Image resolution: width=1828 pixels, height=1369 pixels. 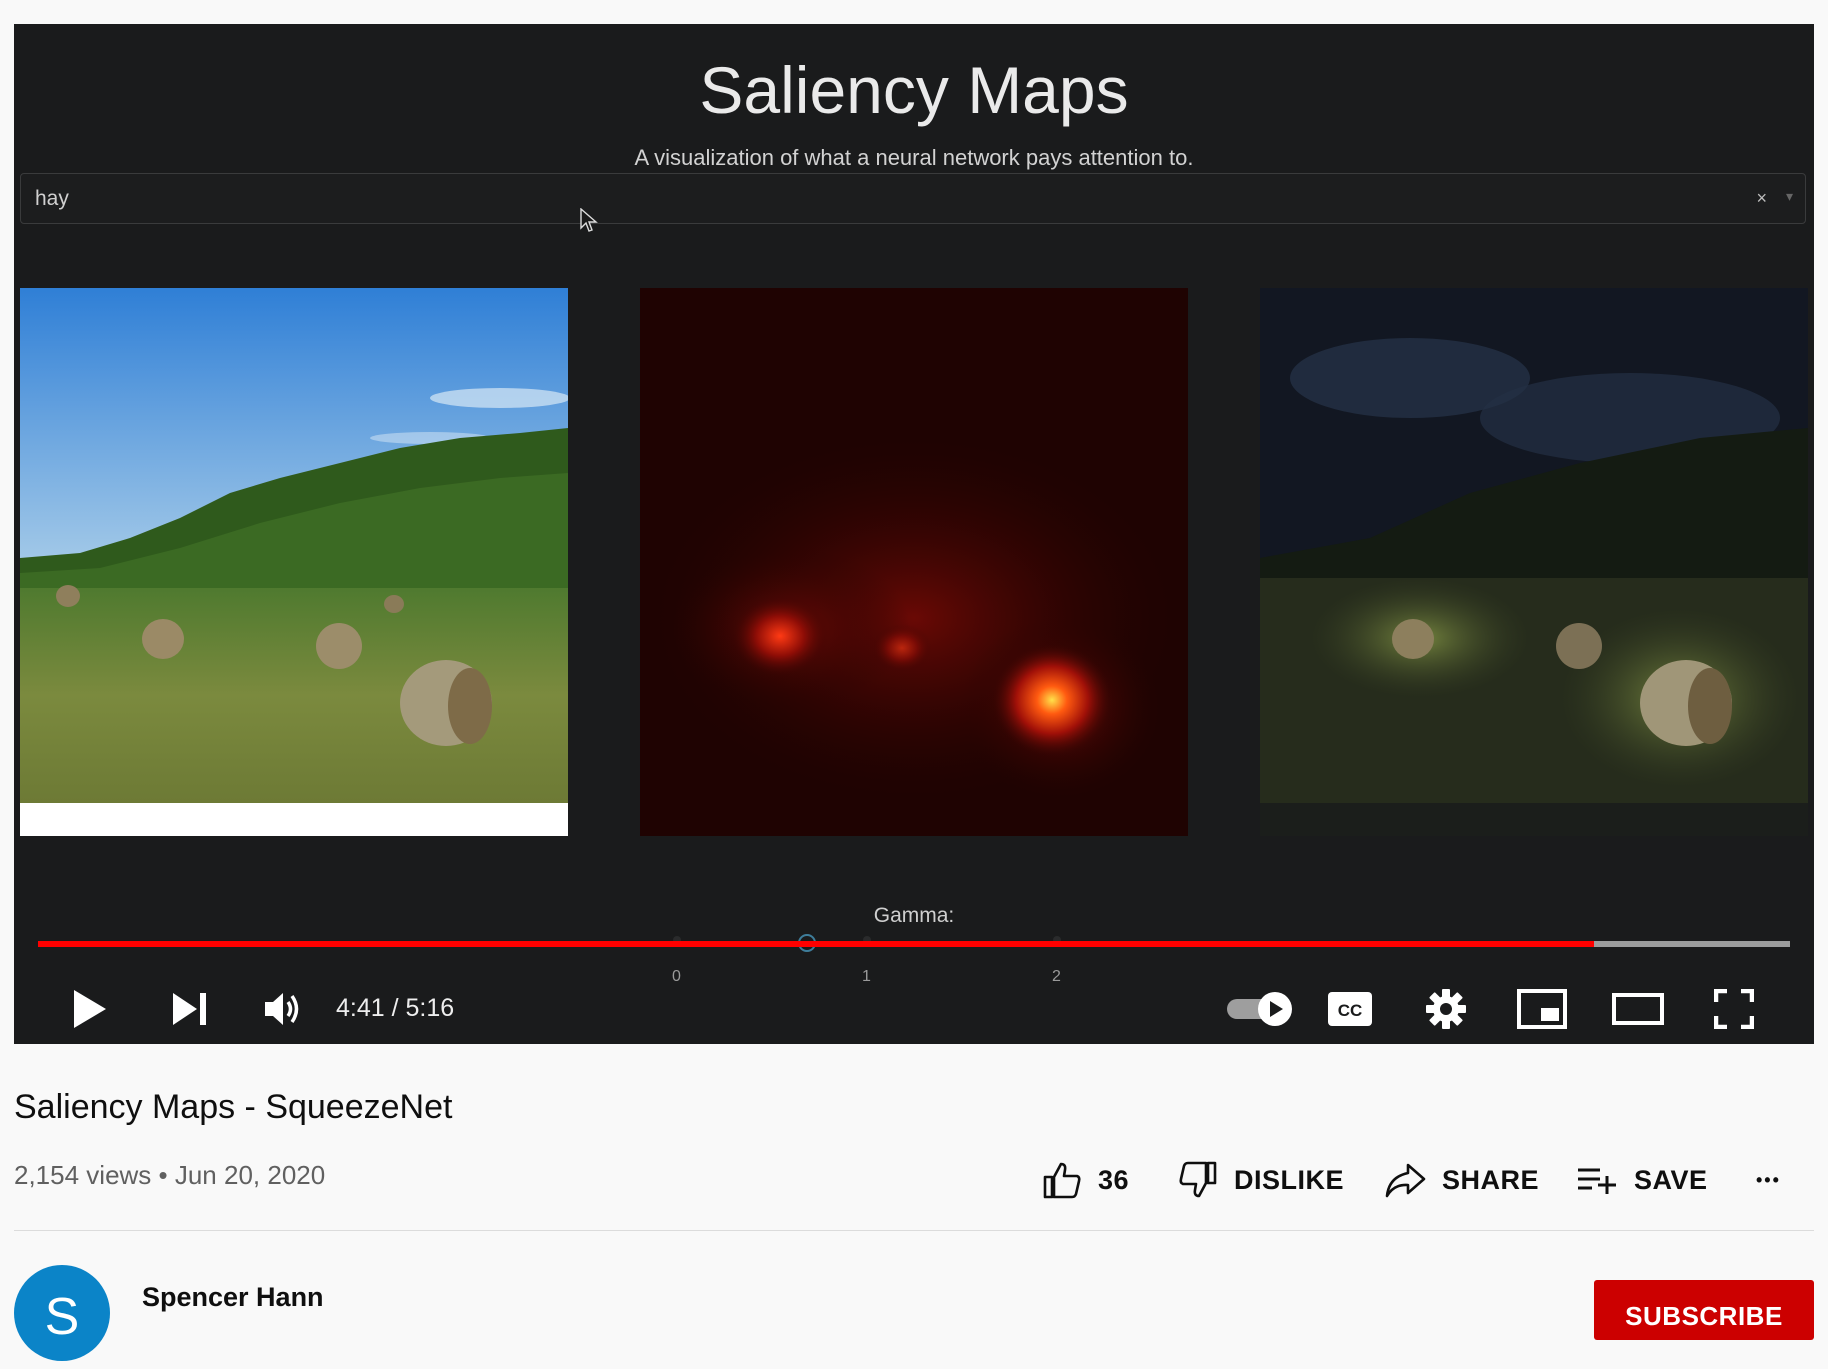 I want to click on settings-button, so click(x=1446, y=1009).